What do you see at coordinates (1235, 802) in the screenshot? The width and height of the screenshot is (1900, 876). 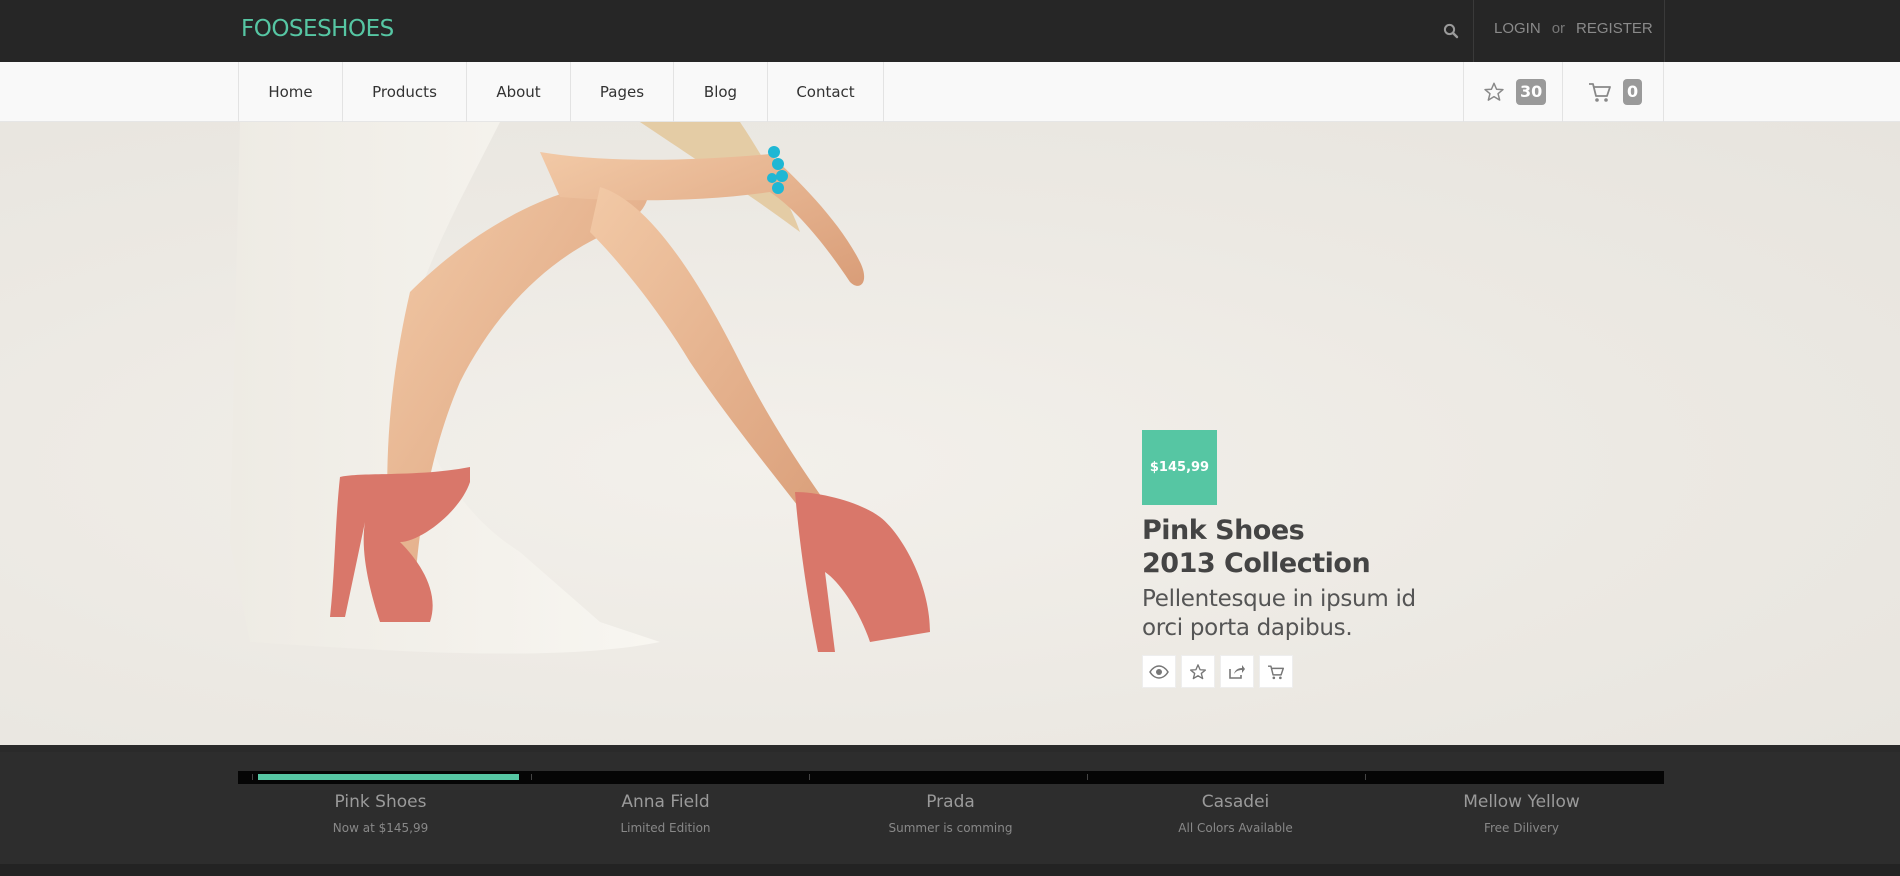 I see `thumb-title: Casadei` at bounding box center [1235, 802].